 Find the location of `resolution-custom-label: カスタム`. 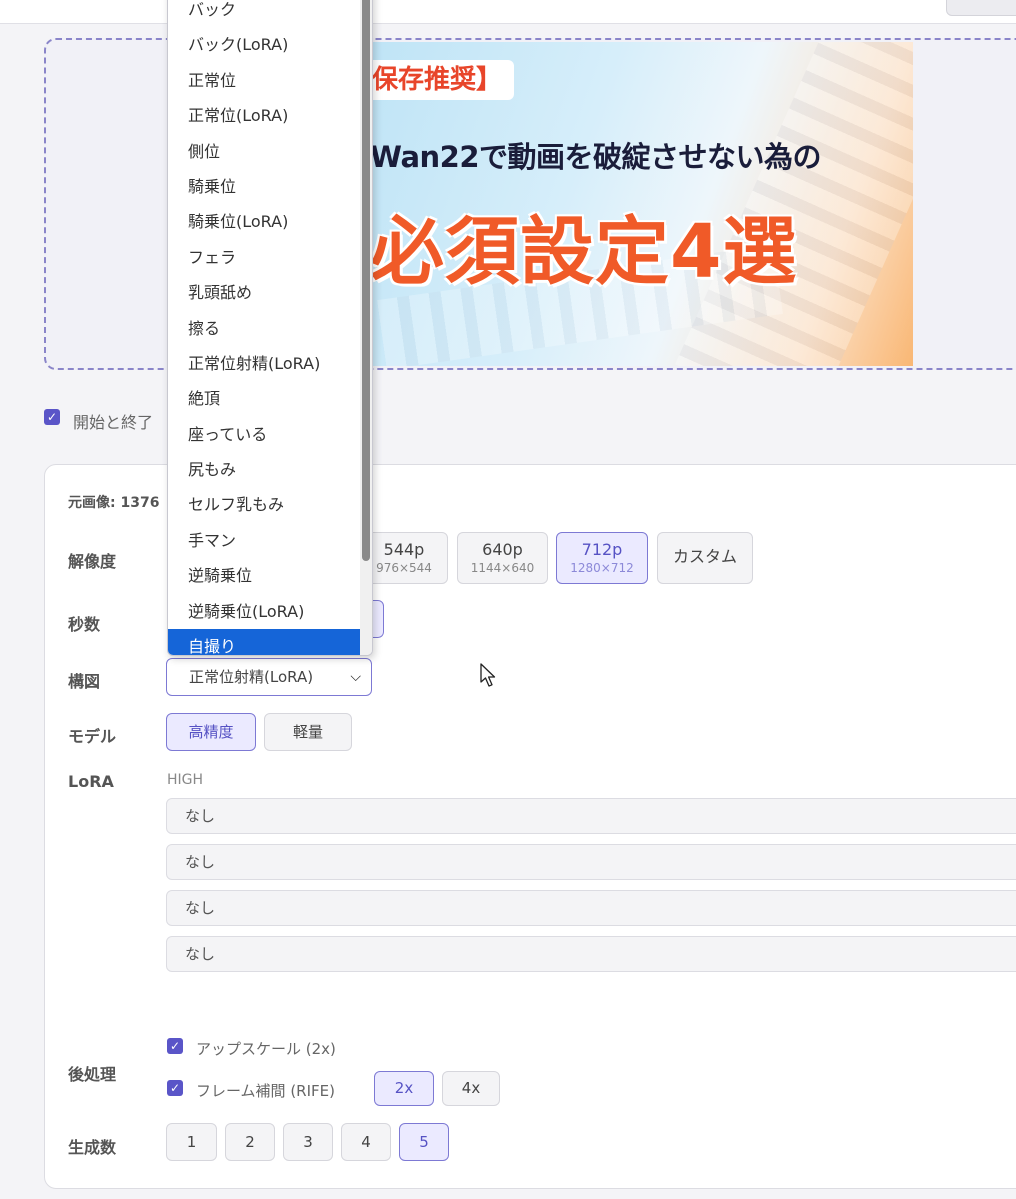

resolution-custom-label: カスタム is located at coordinates (704, 556).